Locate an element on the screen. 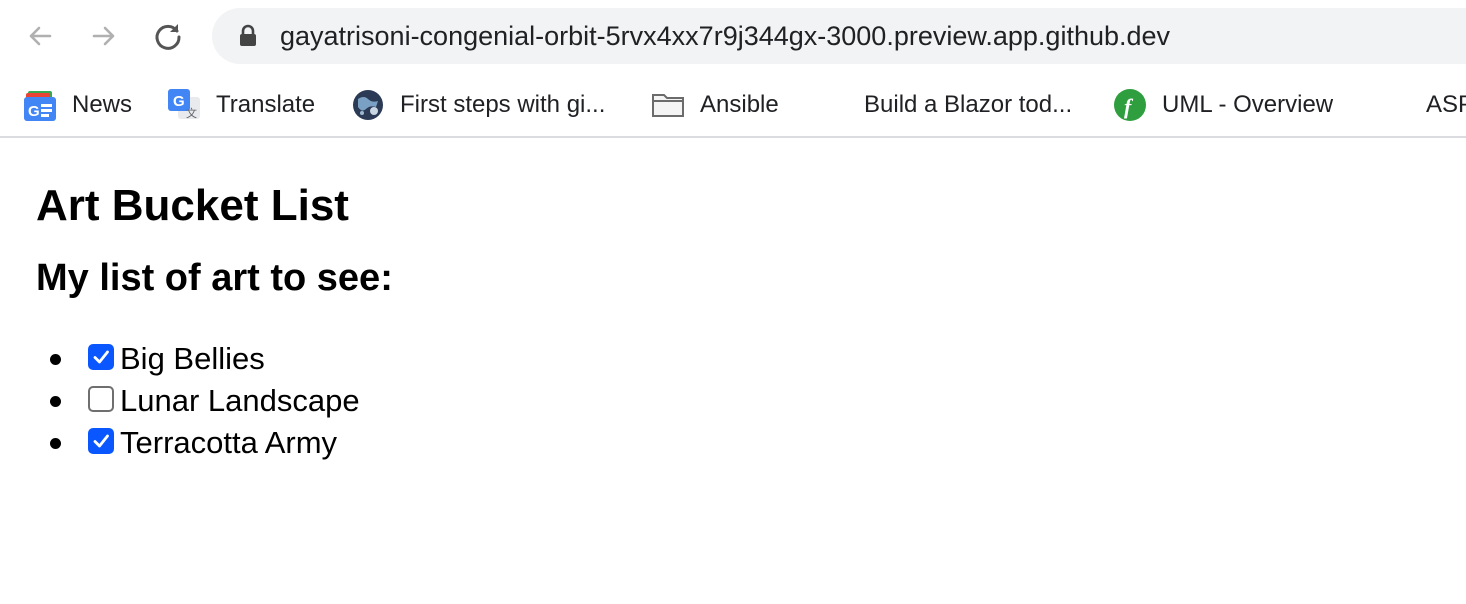 This screenshot has height=604, width=1466. bookmark-ansible: Ansible is located at coordinates (715, 105).